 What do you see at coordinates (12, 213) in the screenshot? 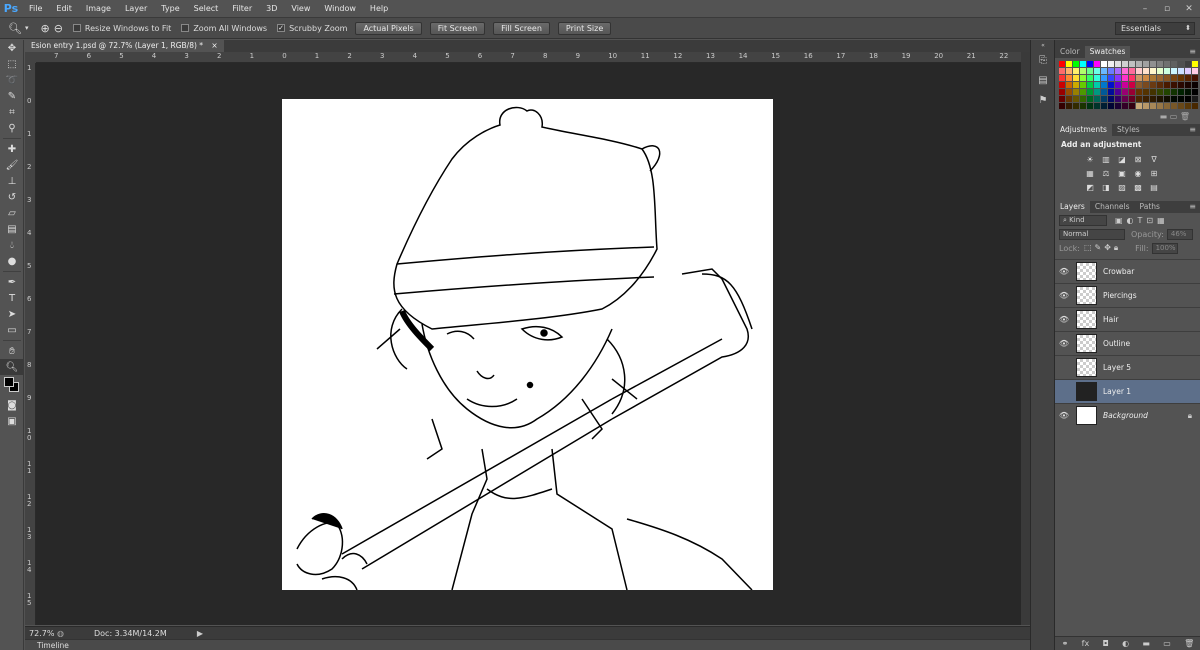
I see `eraser-tool-icon: ▱` at bounding box center [12, 213].